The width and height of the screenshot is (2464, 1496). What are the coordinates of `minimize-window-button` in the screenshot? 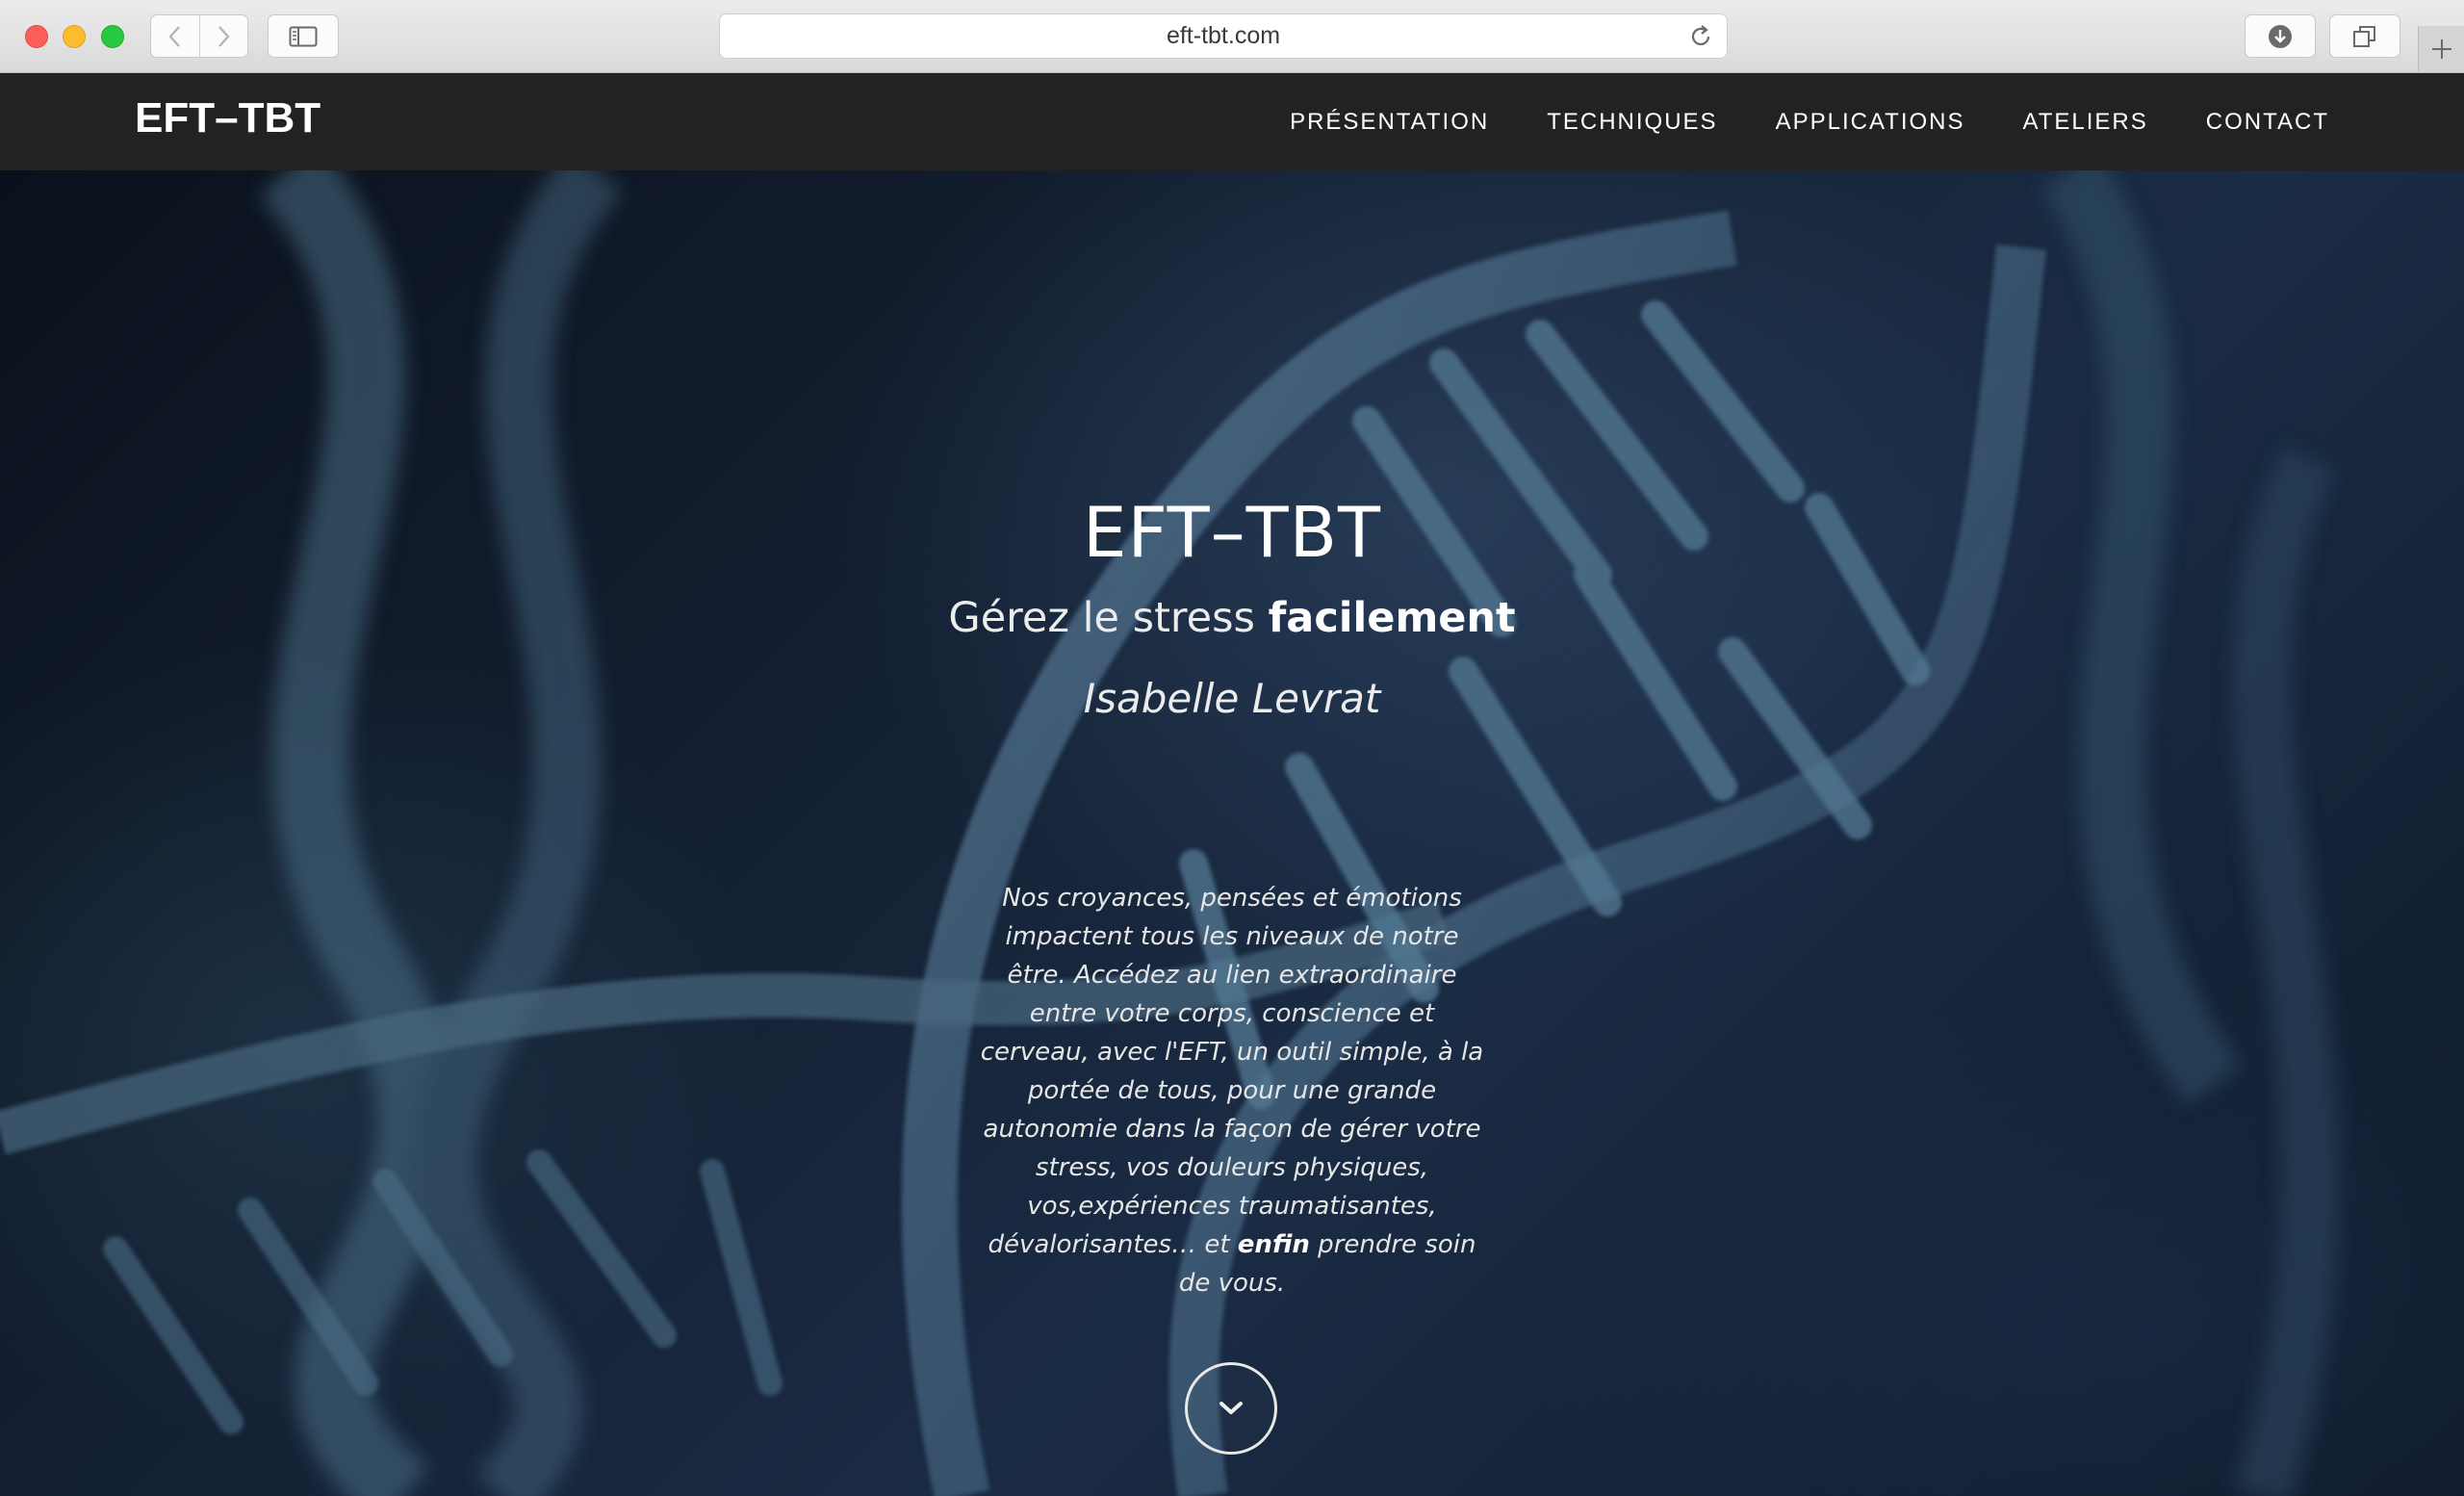 It's located at (74, 36).